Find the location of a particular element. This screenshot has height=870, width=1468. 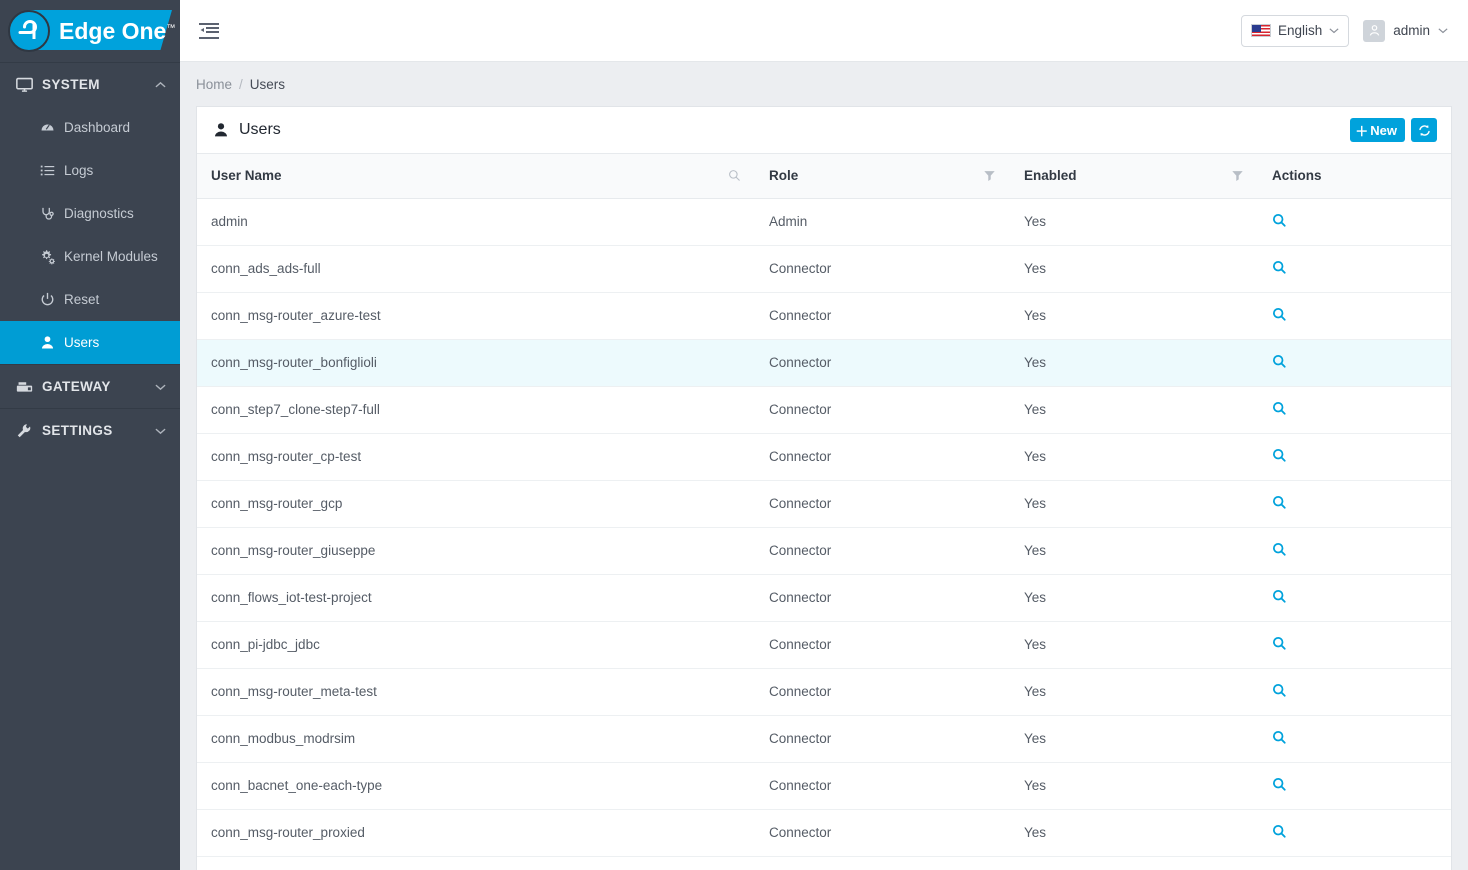

sidebar-item-diagnostics-label: Diagnostics is located at coordinates (99, 213).